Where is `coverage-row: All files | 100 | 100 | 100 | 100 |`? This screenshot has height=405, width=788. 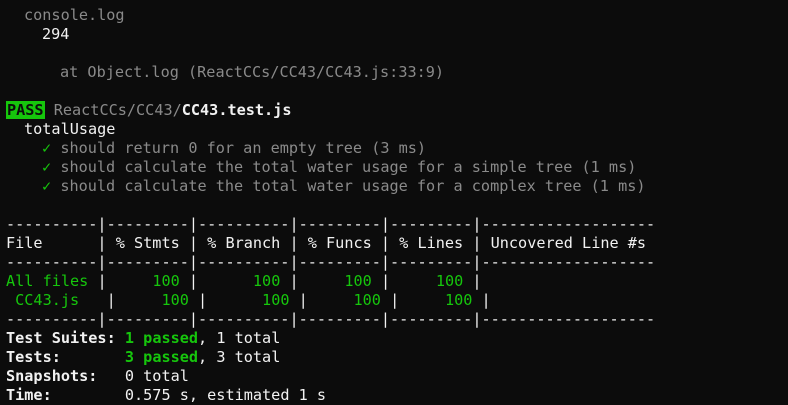 coverage-row: All files | 100 | 100 | 100 | 100 | is located at coordinates (244, 281).